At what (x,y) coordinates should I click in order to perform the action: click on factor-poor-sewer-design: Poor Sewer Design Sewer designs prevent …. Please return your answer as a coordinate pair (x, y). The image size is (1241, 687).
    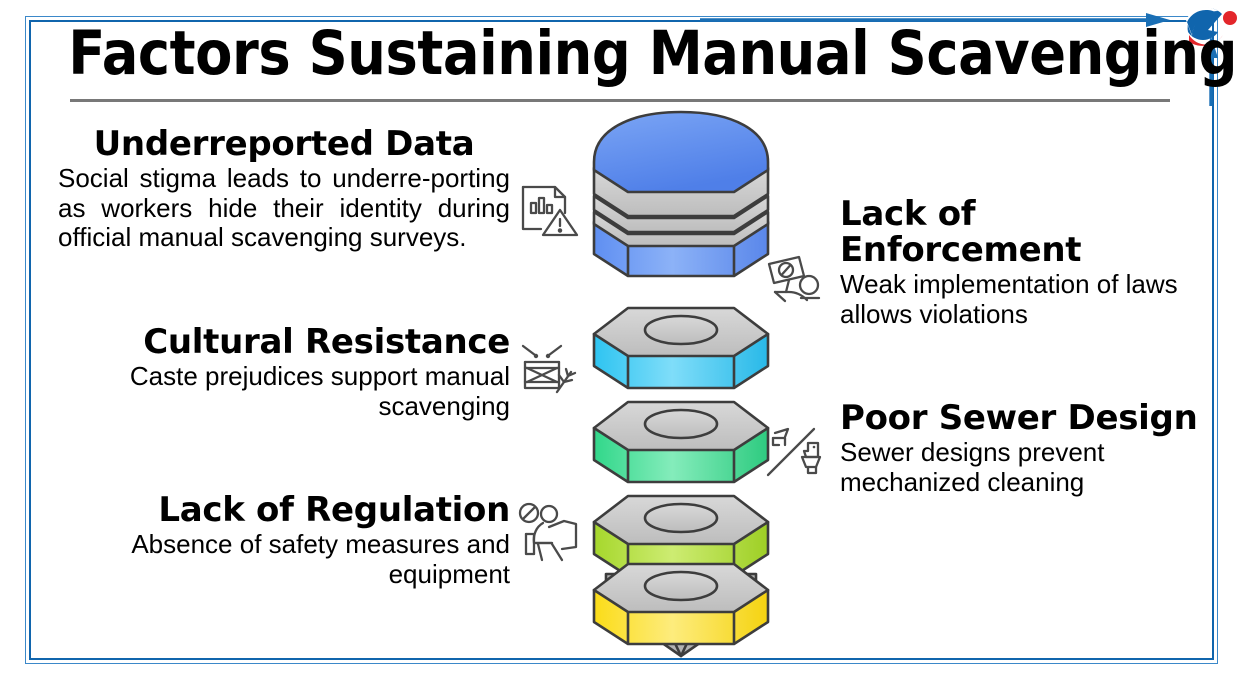
    Looking at the image, I should click on (1021, 448).